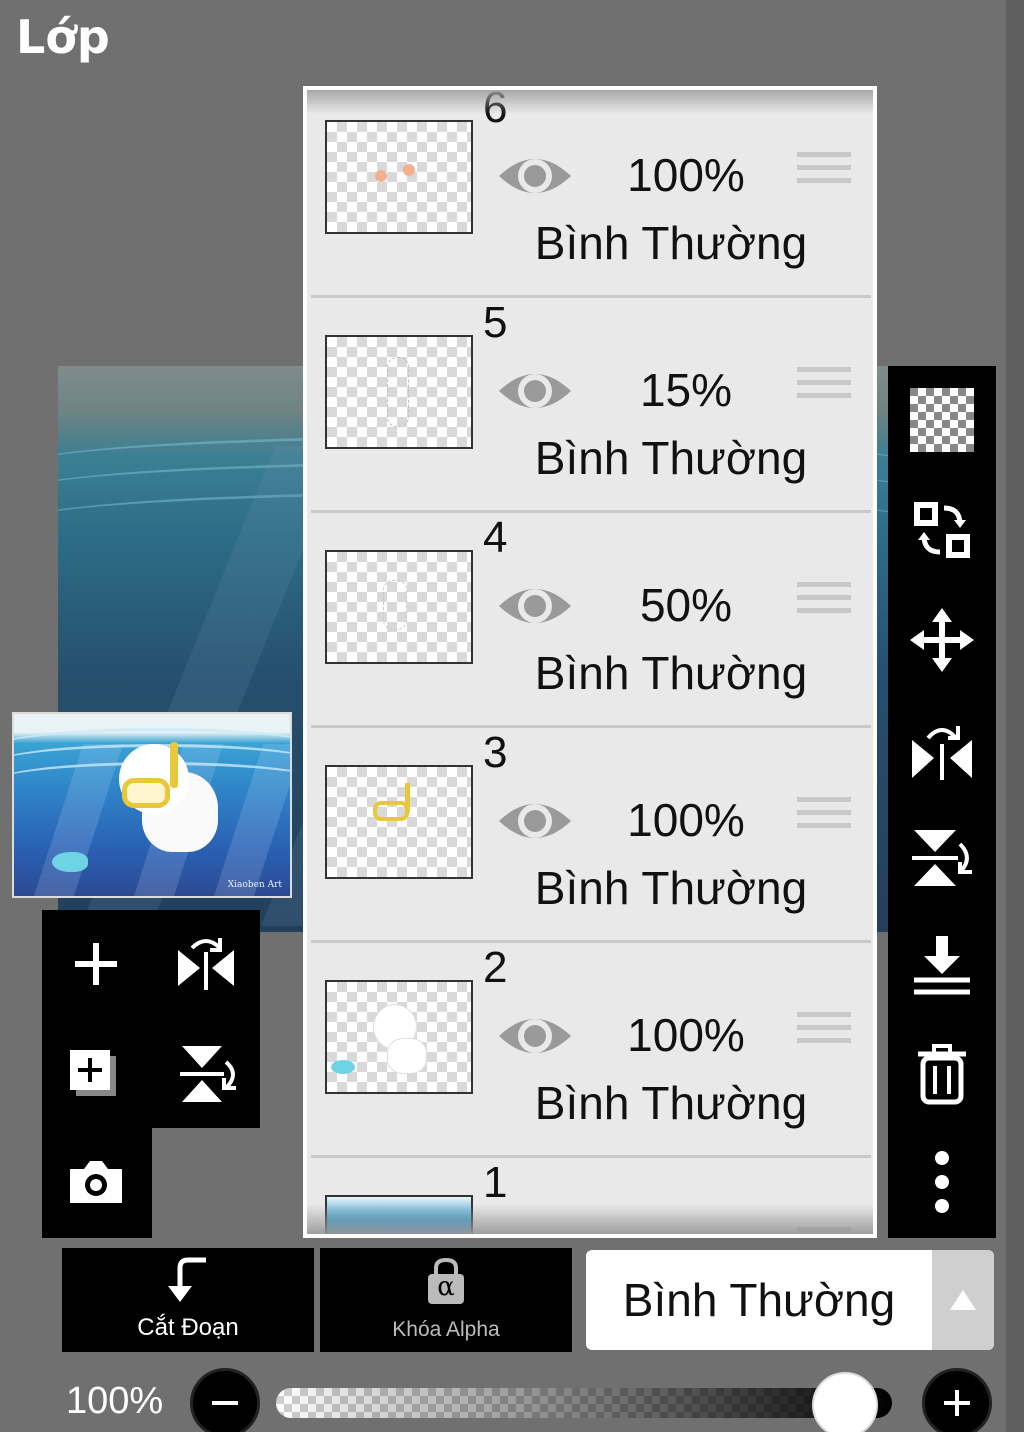 The height and width of the screenshot is (1432, 1024). Describe the element at coordinates (759, 1300) in the screenshot. I see `blend-mode-value: Bình Thường` at that location.